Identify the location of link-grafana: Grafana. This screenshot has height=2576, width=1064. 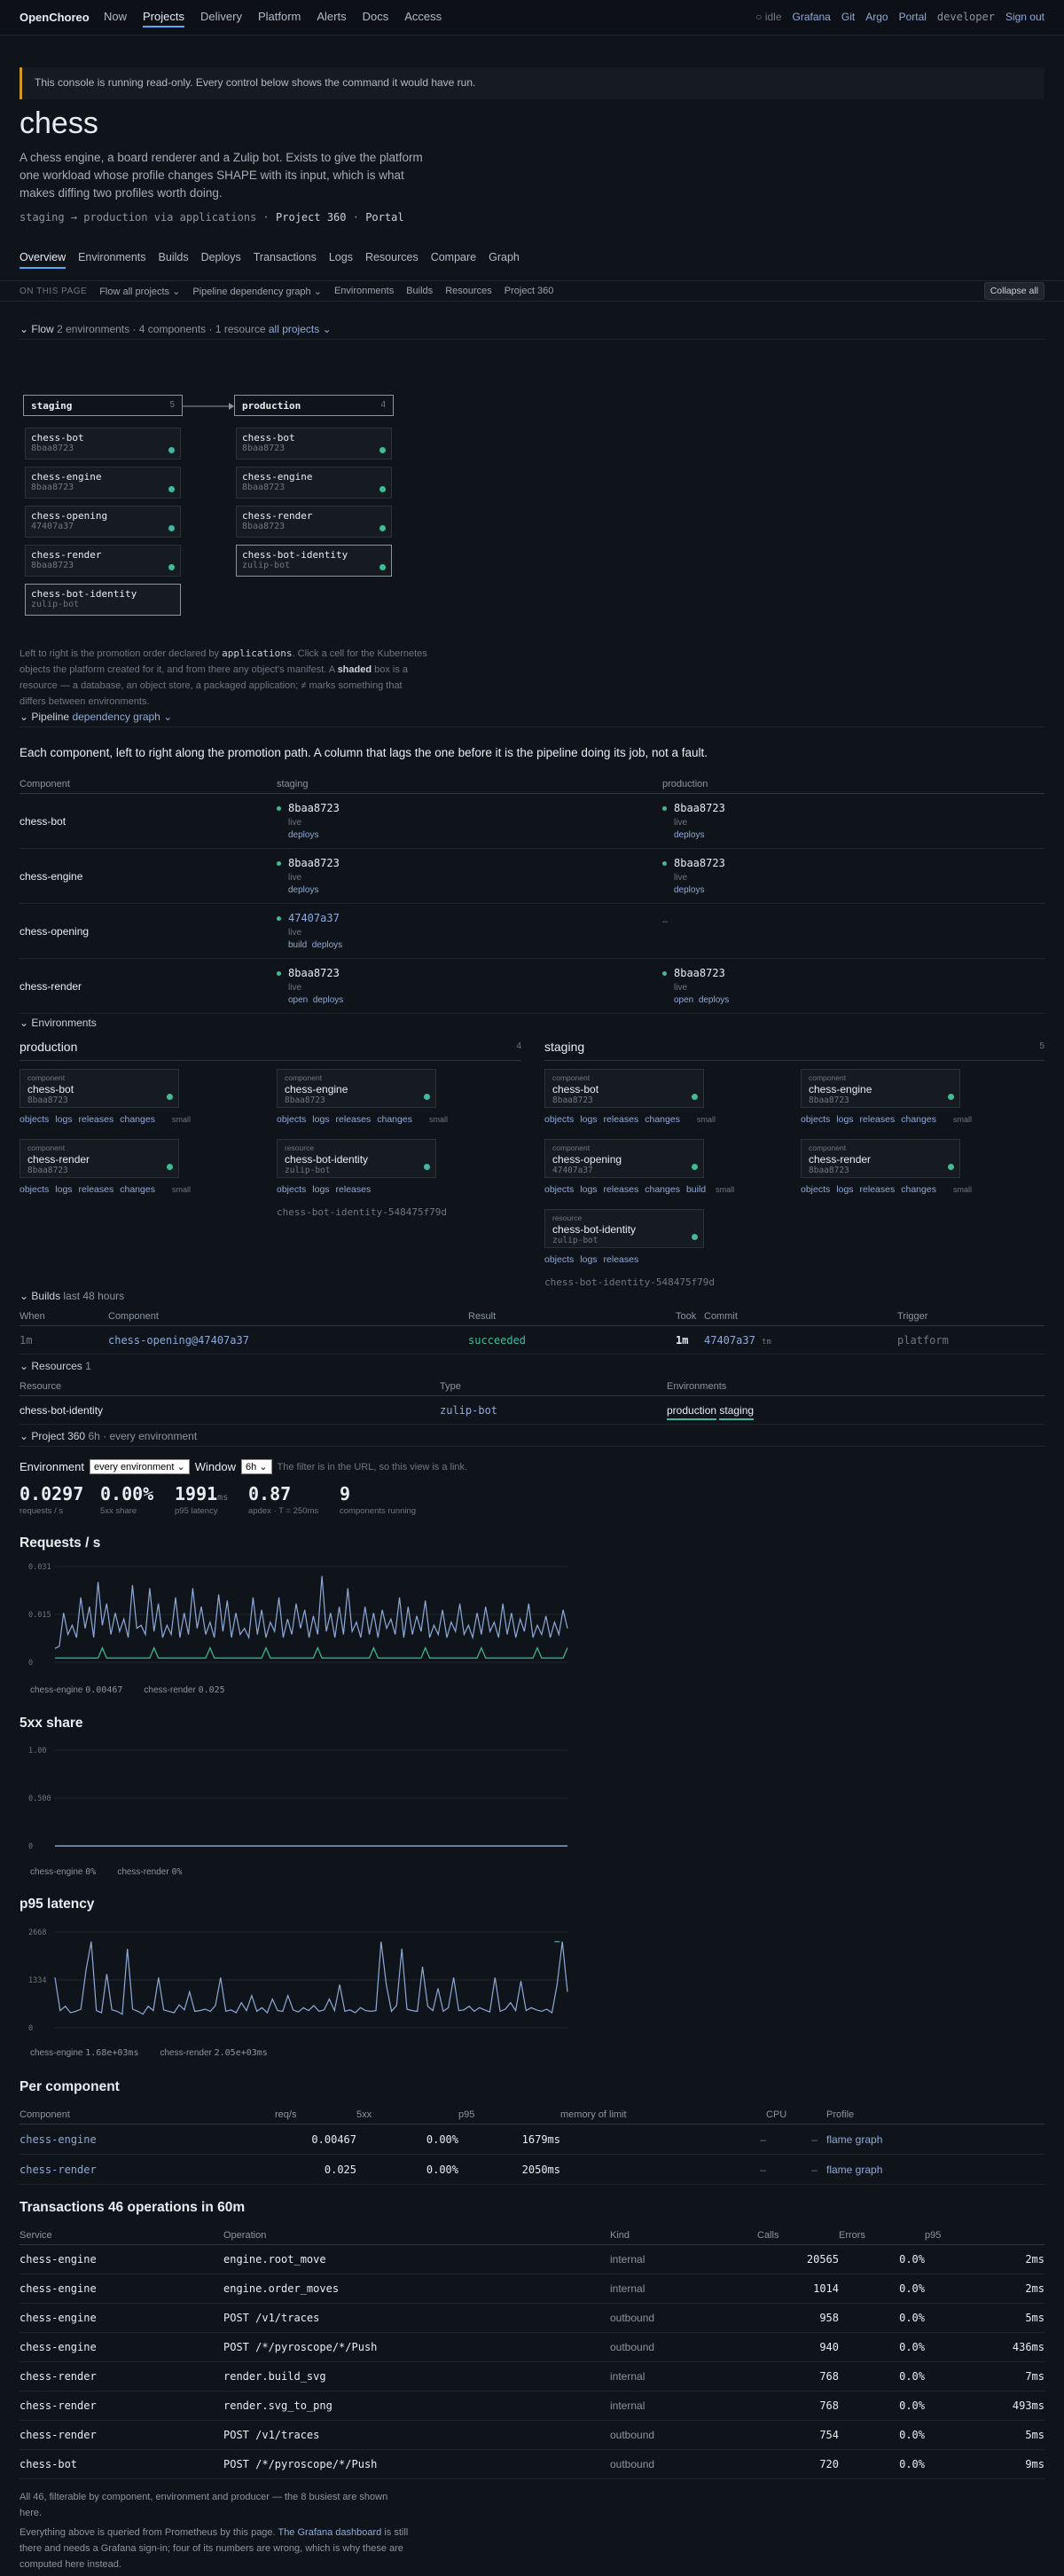
(812, 17).